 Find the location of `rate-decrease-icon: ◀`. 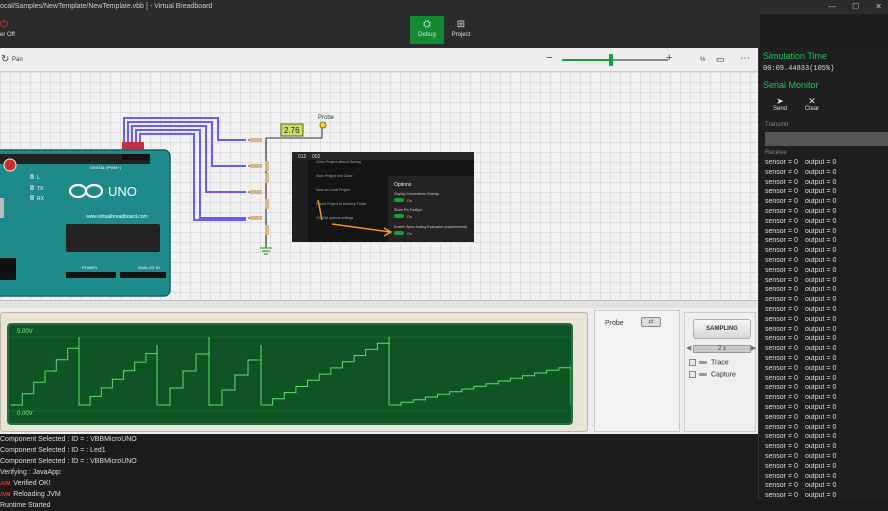

rate-decrease-icon: ◀ is located at coordinates (688, 348).